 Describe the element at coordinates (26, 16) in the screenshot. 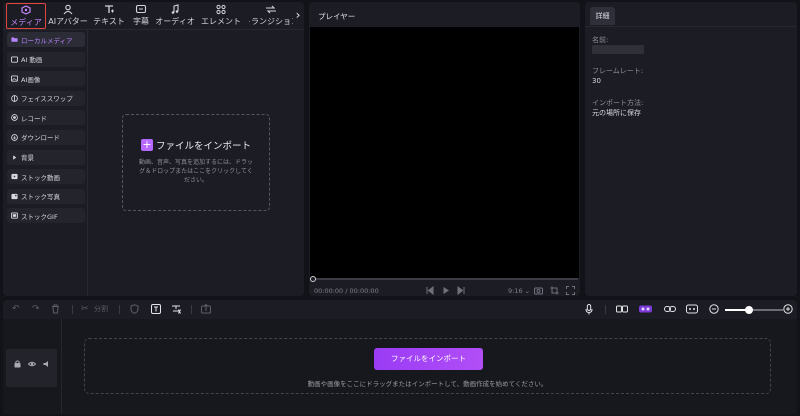

I see `tab-media: メディア` at that location.